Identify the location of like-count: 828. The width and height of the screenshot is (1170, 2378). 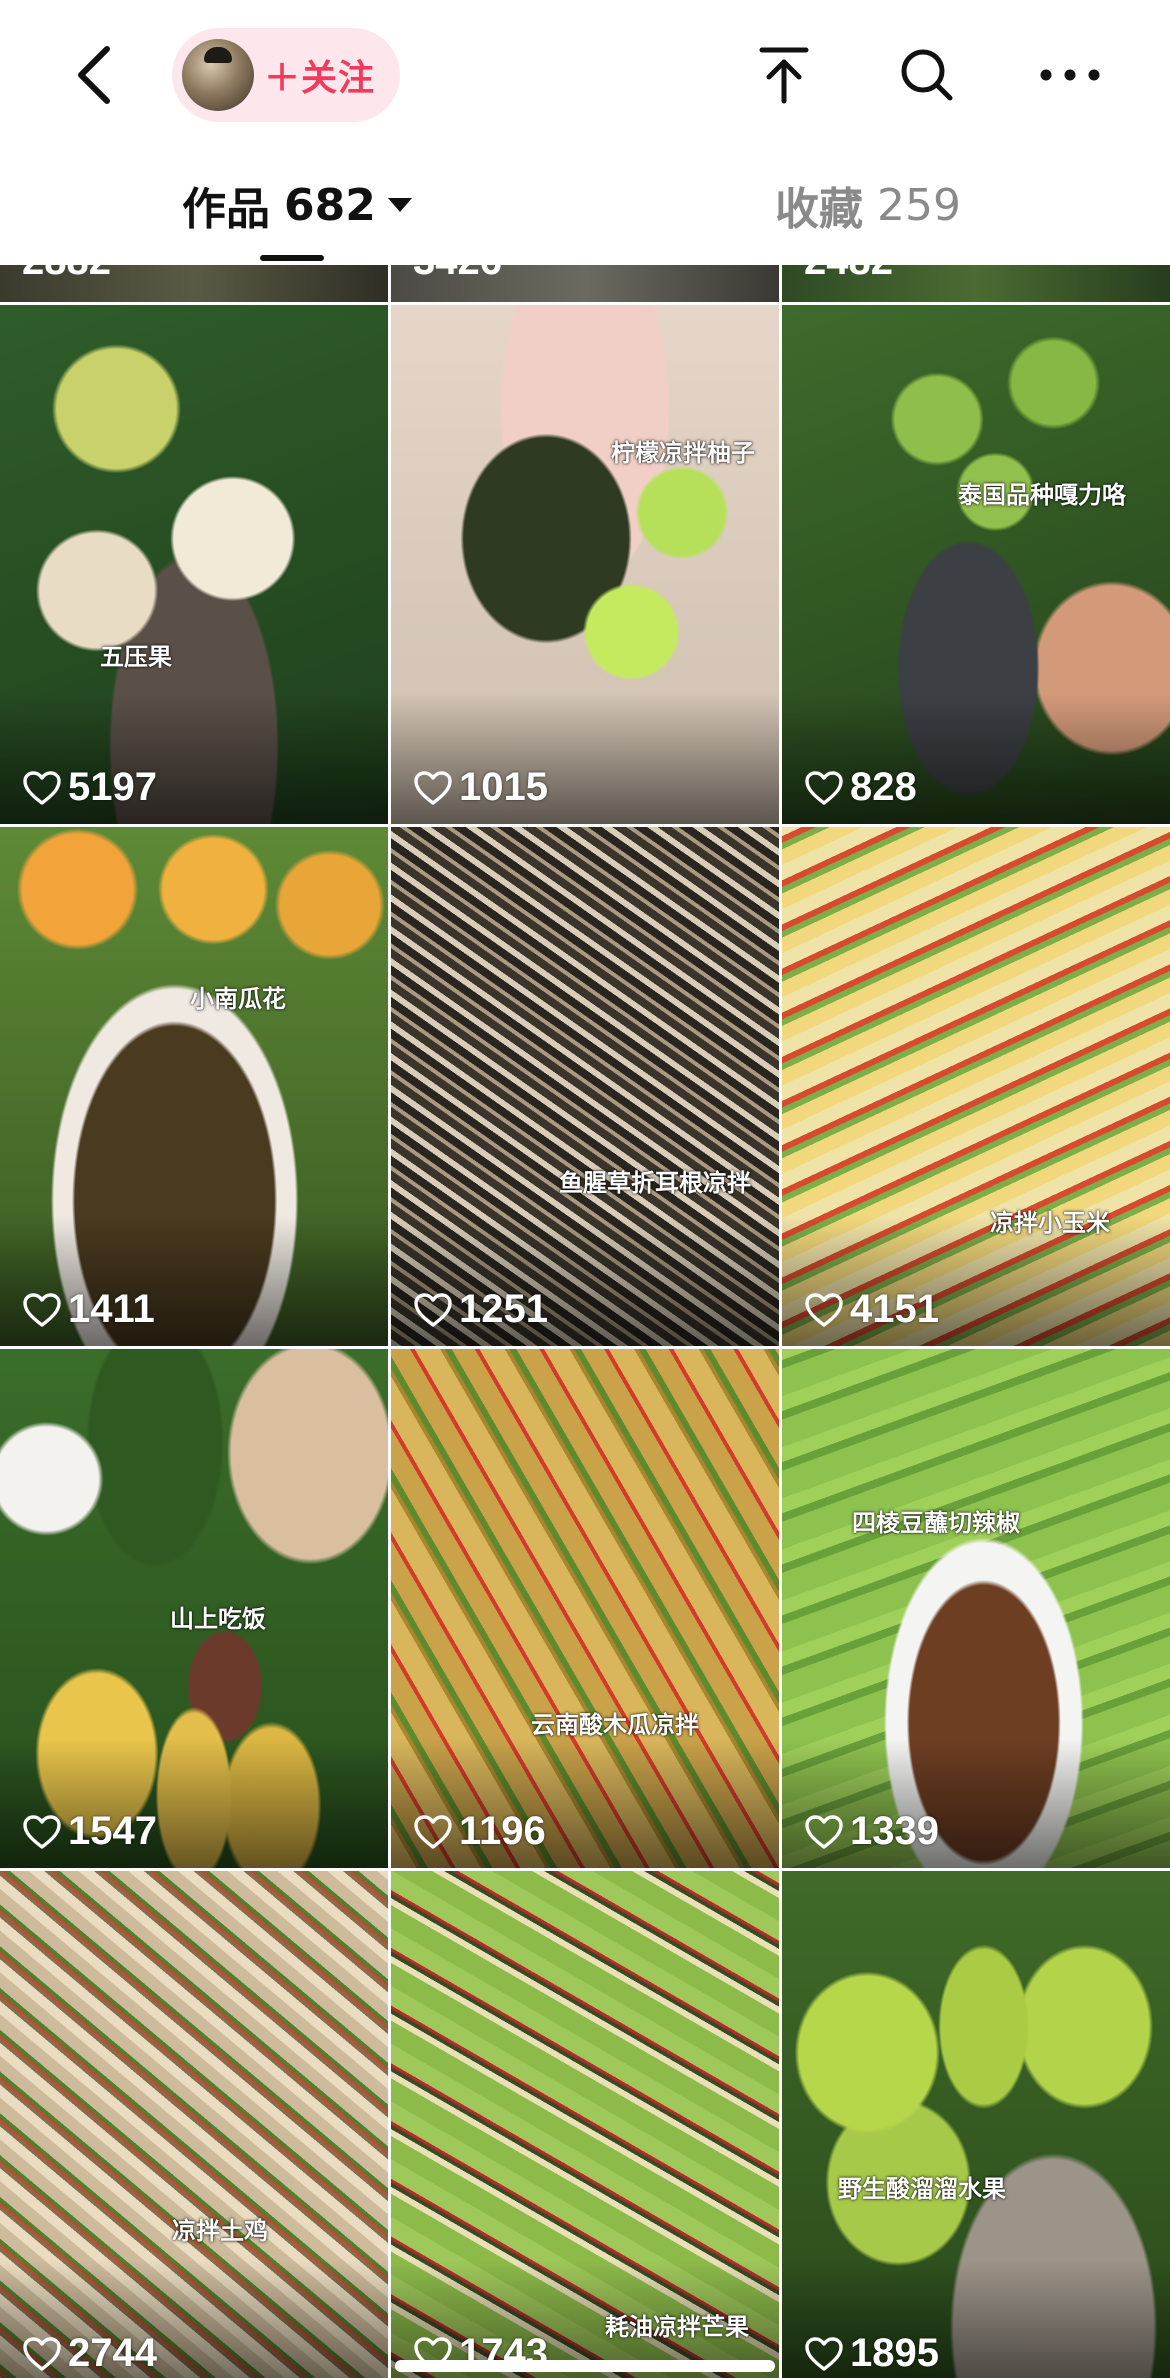
(860, 787).